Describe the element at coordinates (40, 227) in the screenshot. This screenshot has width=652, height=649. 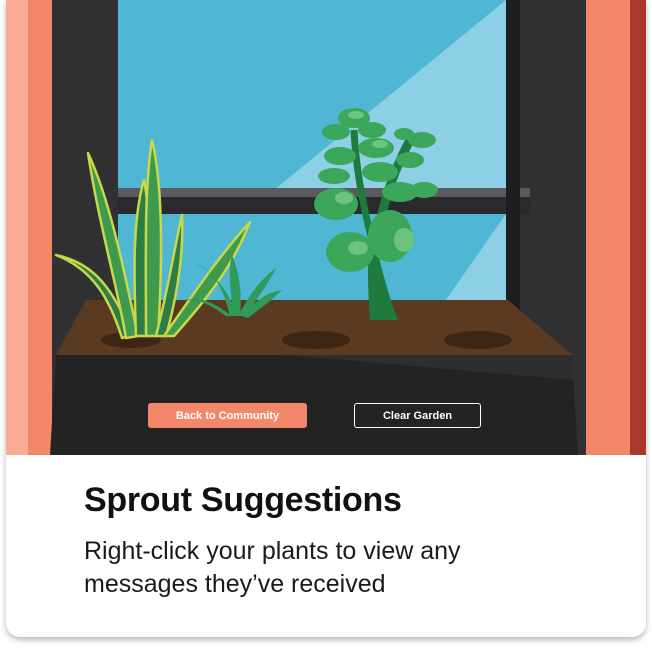
I see `left-wall` at that location.